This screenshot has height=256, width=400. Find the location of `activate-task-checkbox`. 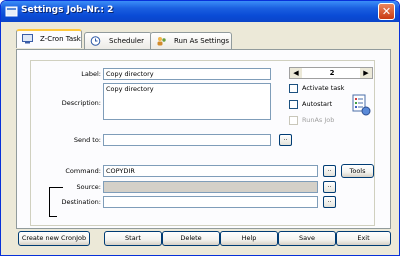

activate-task-checkbox is located at coordinates (293, 88).